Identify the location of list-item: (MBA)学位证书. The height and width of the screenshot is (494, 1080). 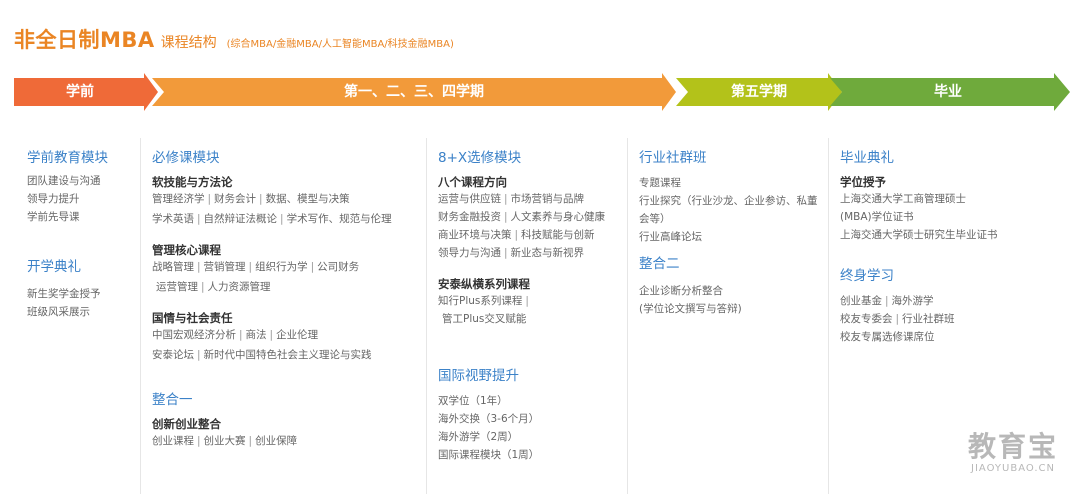
(877, 217).